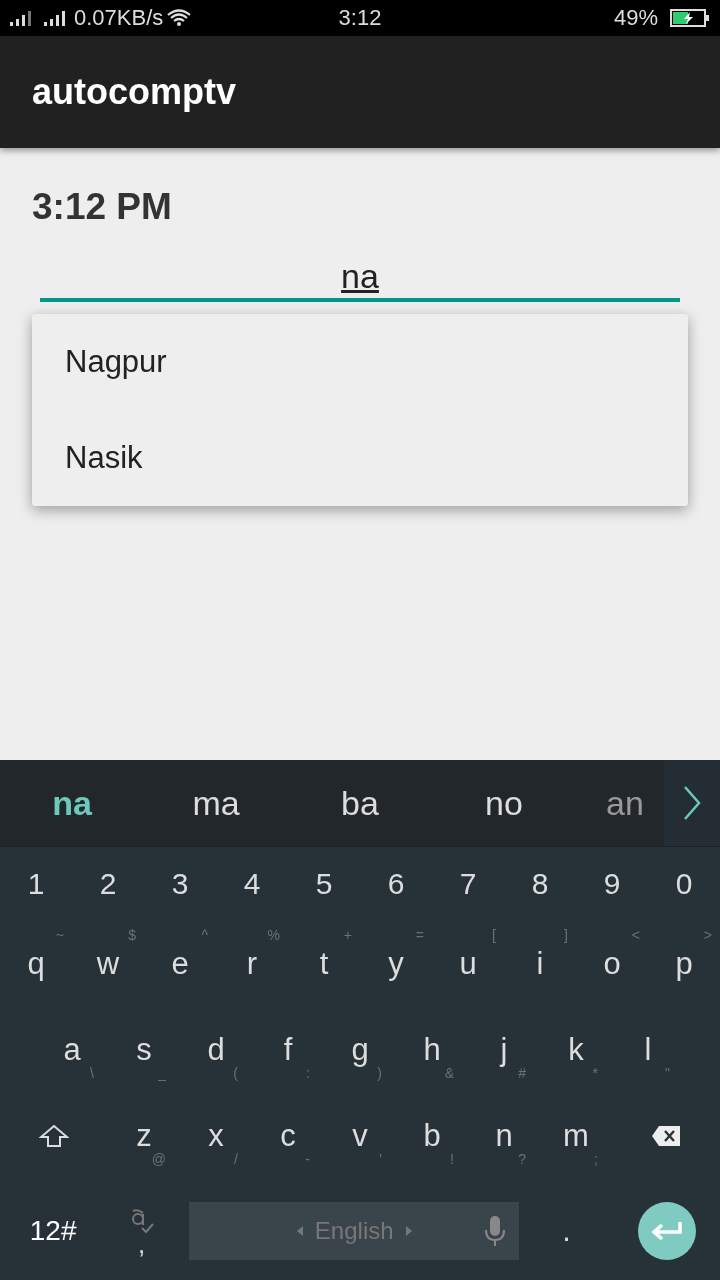 Image resolution: width=720 pixels, height=1280 pixels. I want to click on key-hint: $, so click(132, 935).